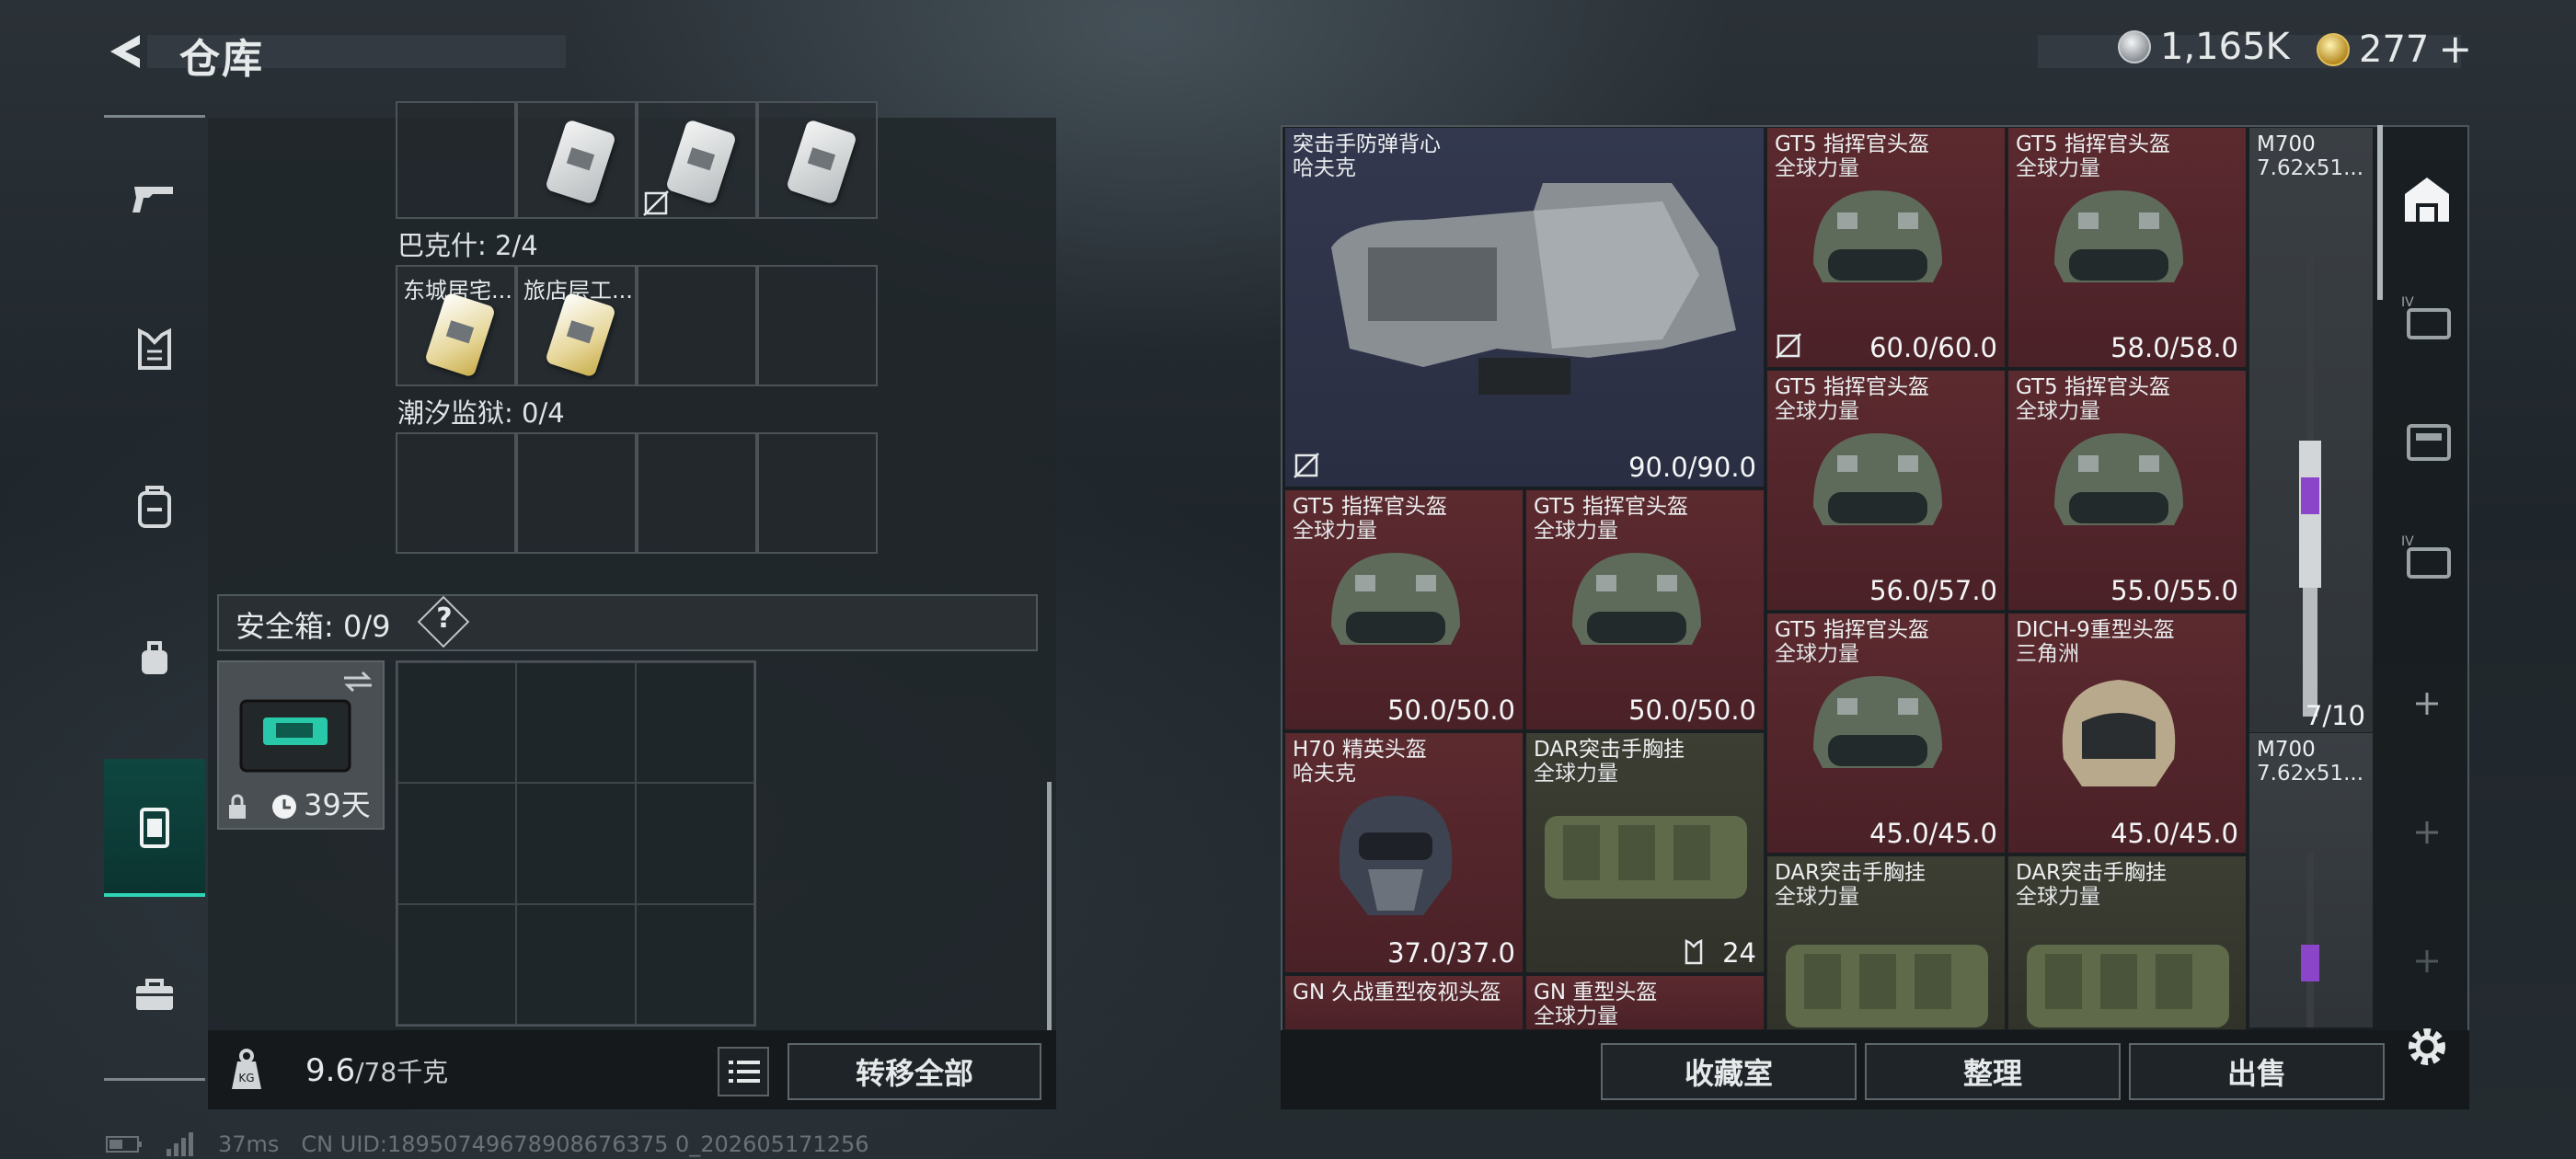  I want to click on item-helmet: GT5 指挥官头盔 全球力量 58.0/58.0, so click(2127, 247).